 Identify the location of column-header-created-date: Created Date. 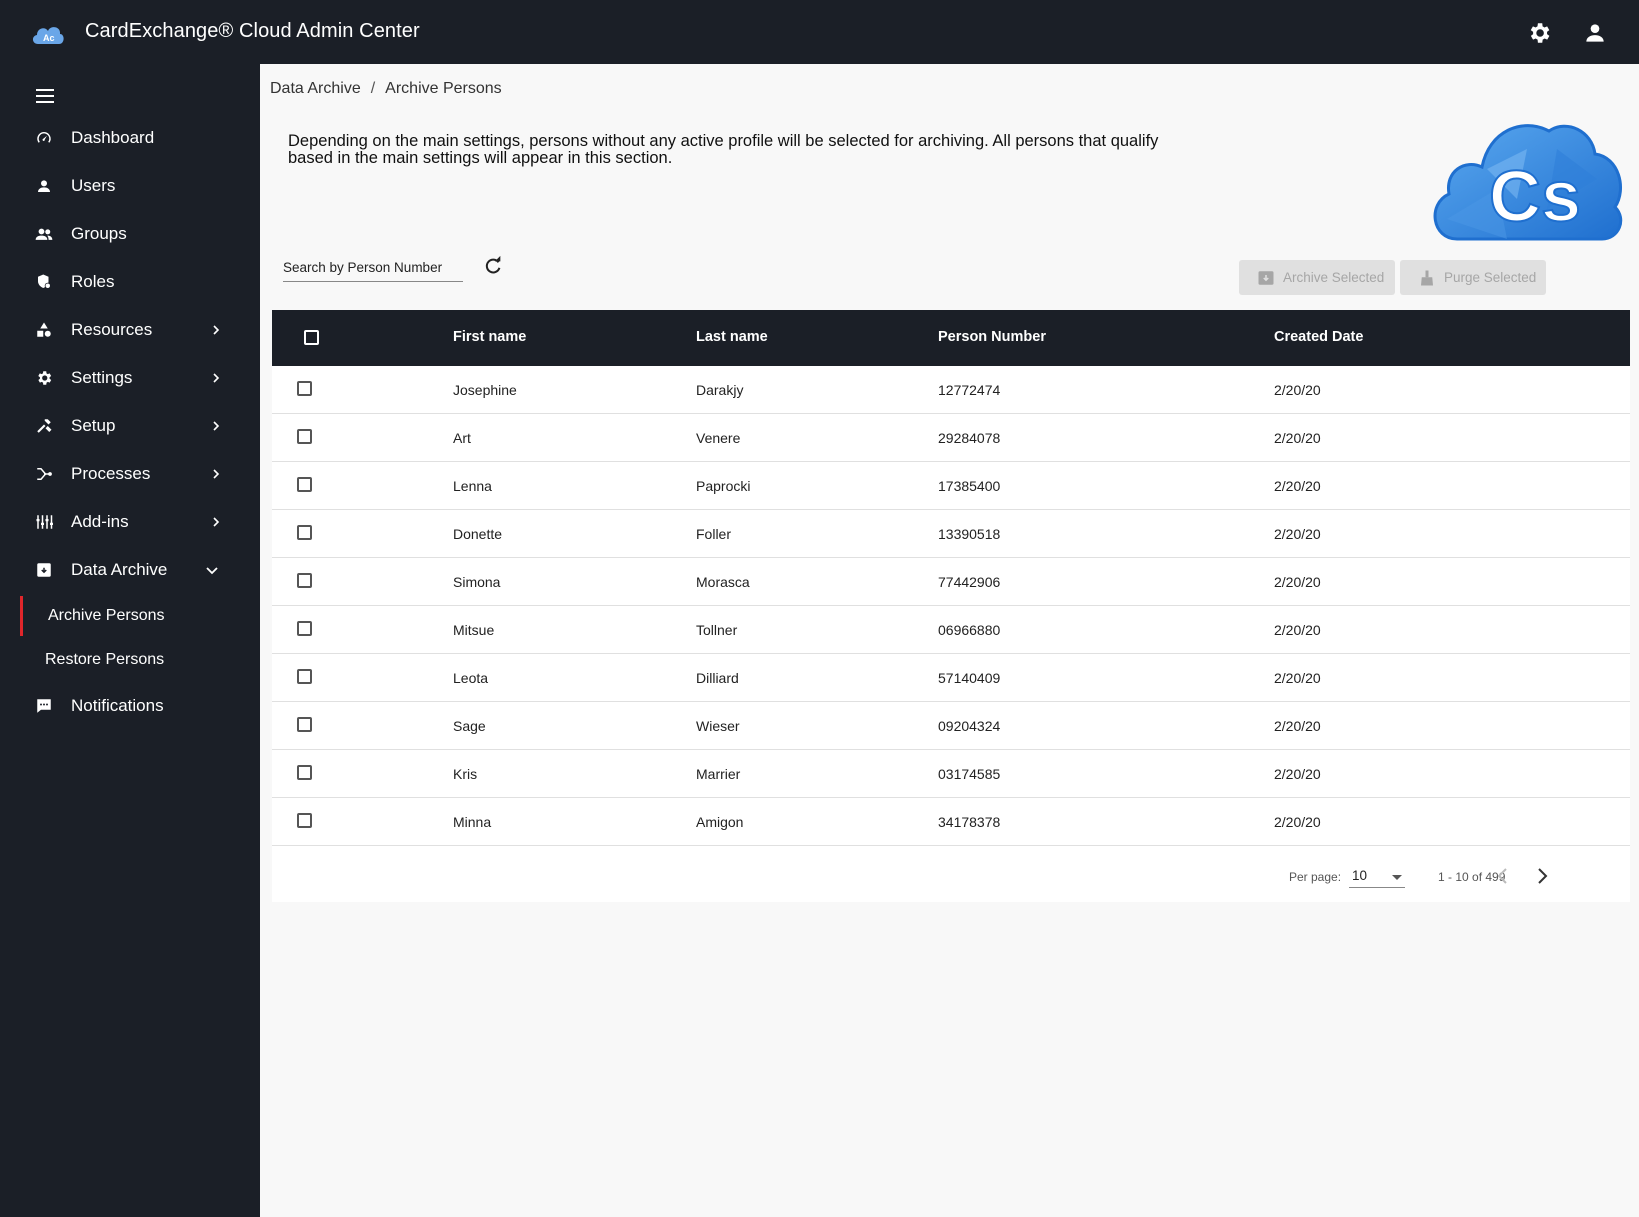
(1318, 337).